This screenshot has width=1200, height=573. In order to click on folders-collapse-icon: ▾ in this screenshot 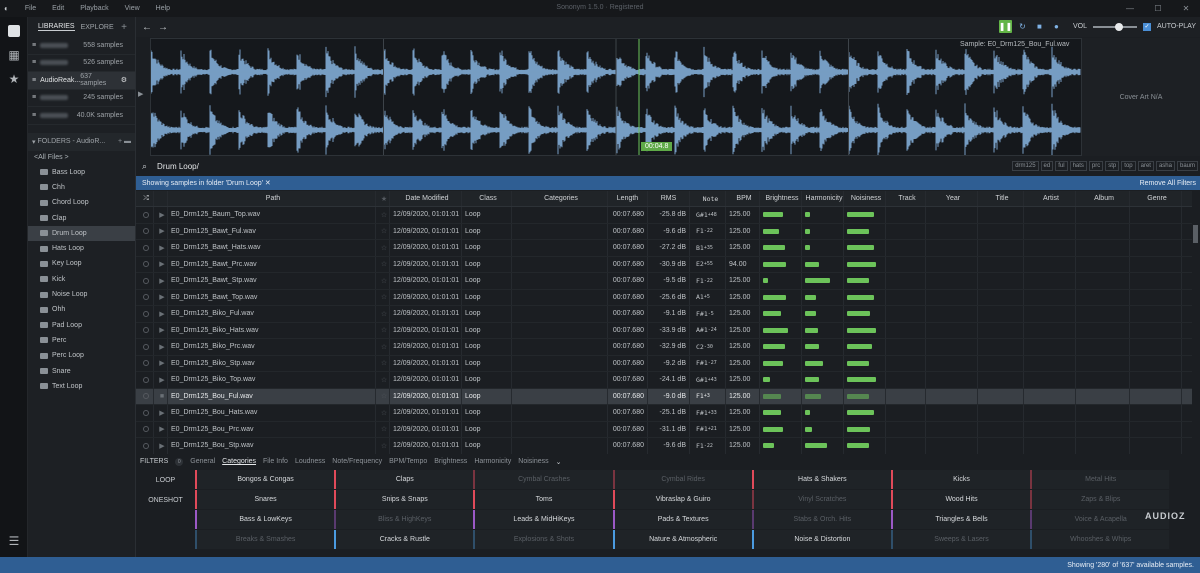, I will do `click(34, 142)`.